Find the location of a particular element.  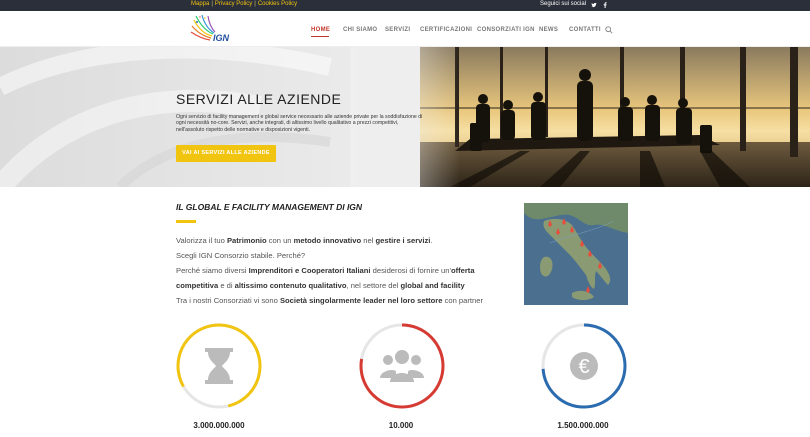

nav-contatti: CONTATTI is located at coordinates (585, 30).